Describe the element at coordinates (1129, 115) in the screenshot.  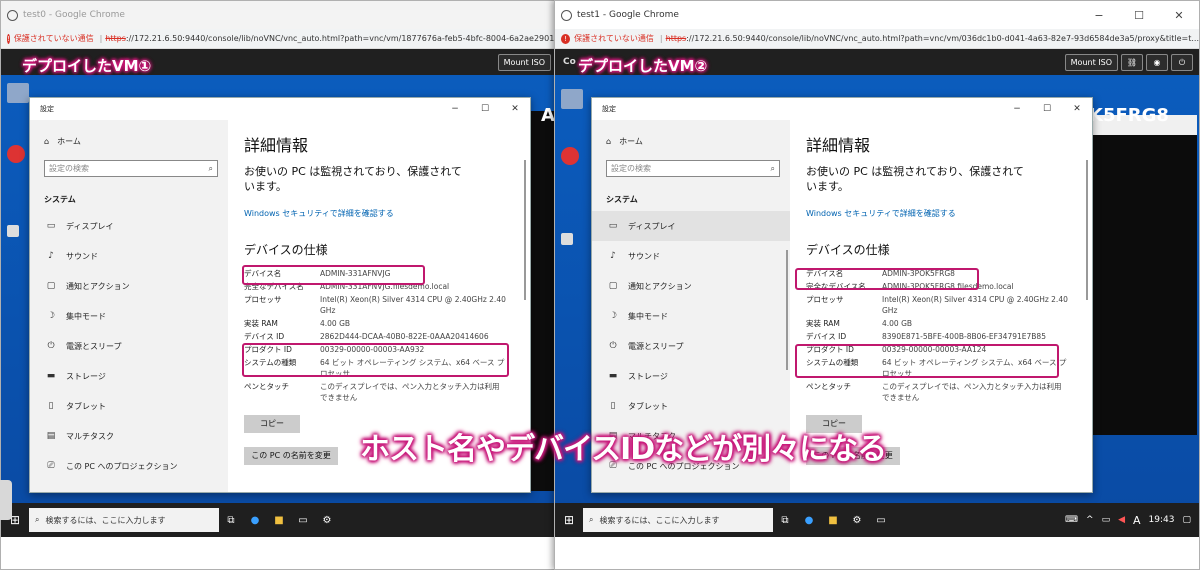
I see `cmd-window-title-fragment: K5FRG8` at that location.